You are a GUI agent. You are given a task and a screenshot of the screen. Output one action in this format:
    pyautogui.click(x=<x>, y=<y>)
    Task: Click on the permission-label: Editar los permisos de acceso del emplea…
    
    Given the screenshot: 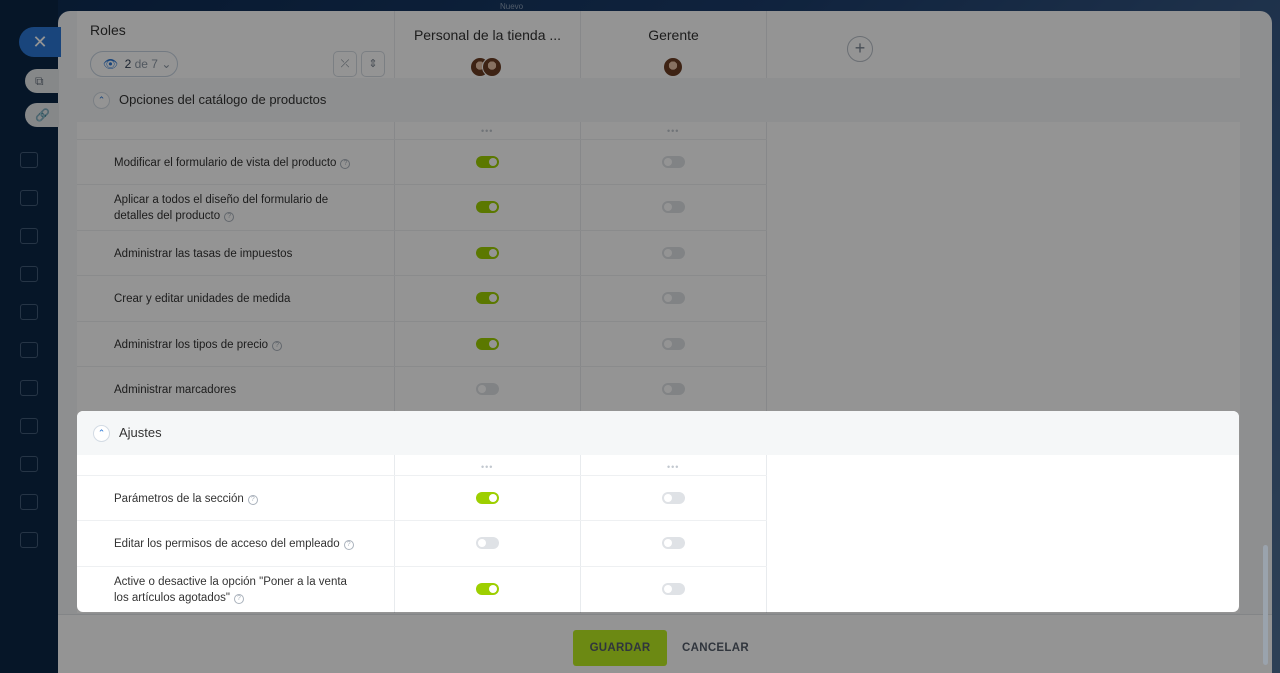 What is the action you would take?
    pyautogui.click(x=239, y=543)
    